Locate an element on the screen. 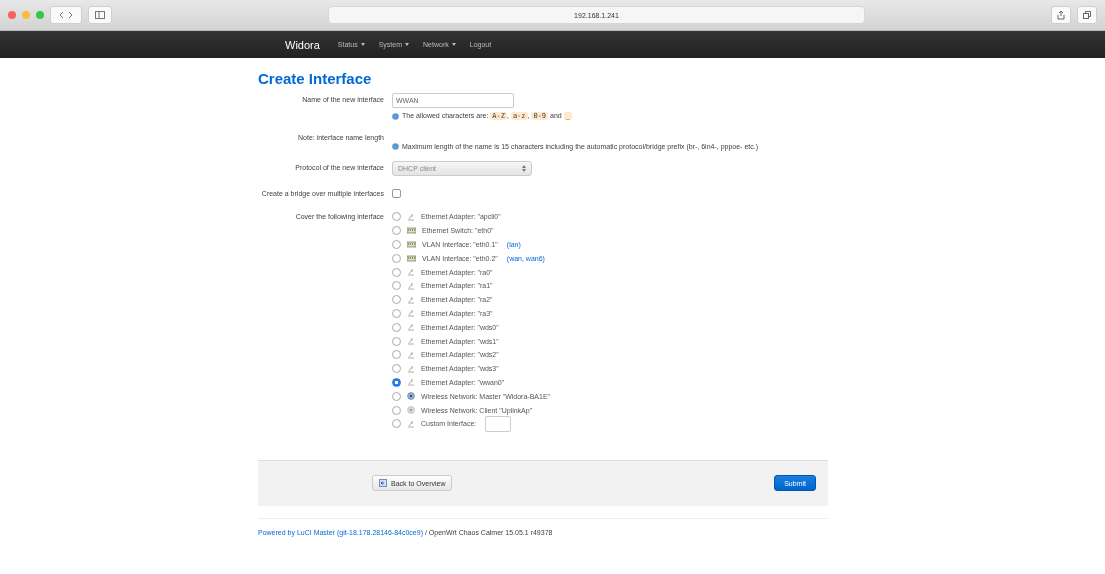 The width and height of the screenshot is (1105, 574). brand: Widora is located at coordinates (302, 44).